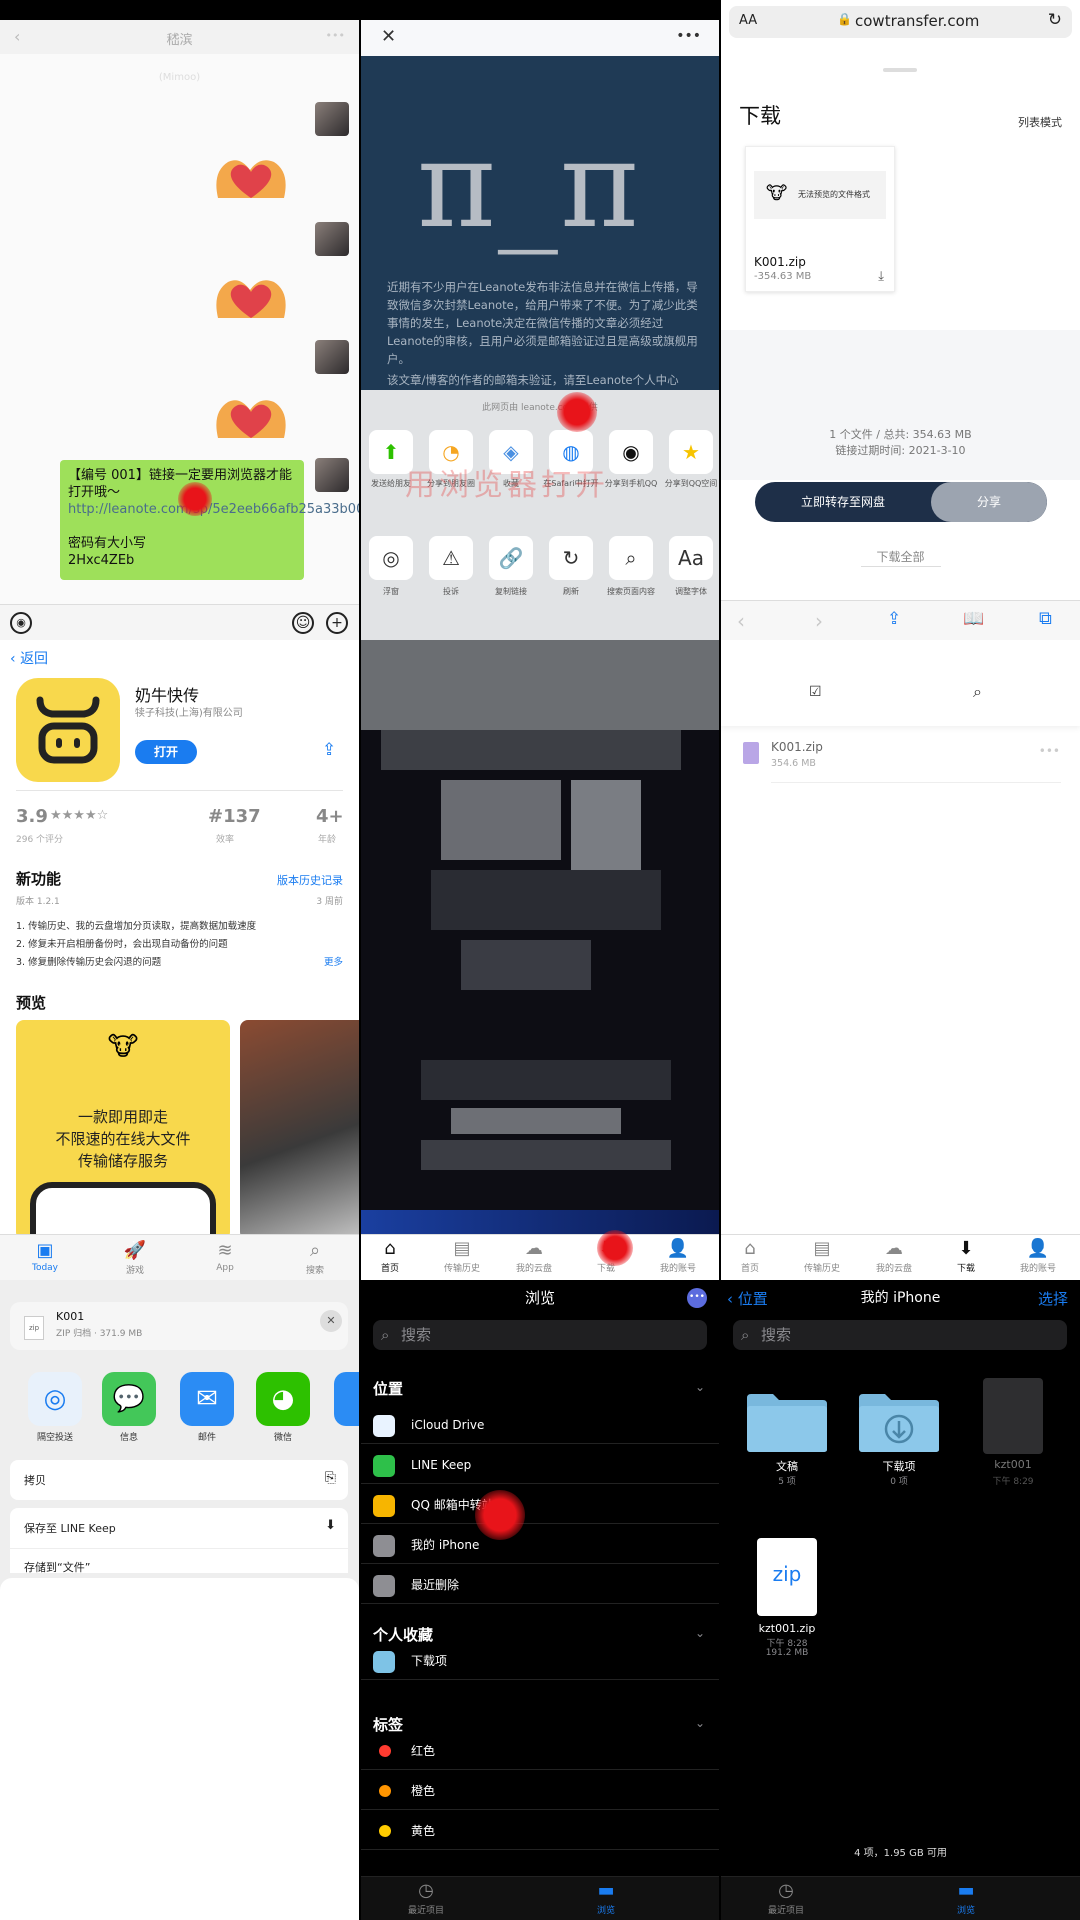 This screenshot has height=1920, width=1080. I want to click on back-icon: ‹, so click(741, 621).